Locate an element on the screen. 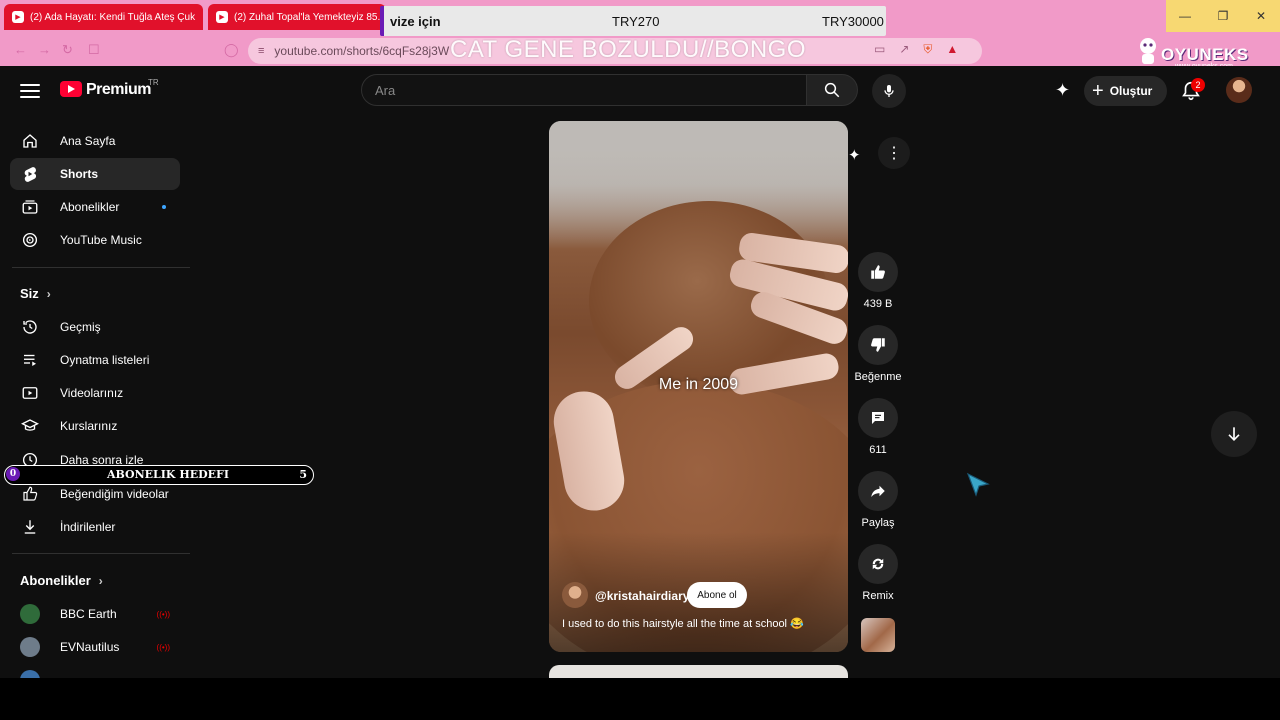 The width and height of the screenshot is (1280, 720). donation-amount: TRY270 is located at coordinates (636, 21).